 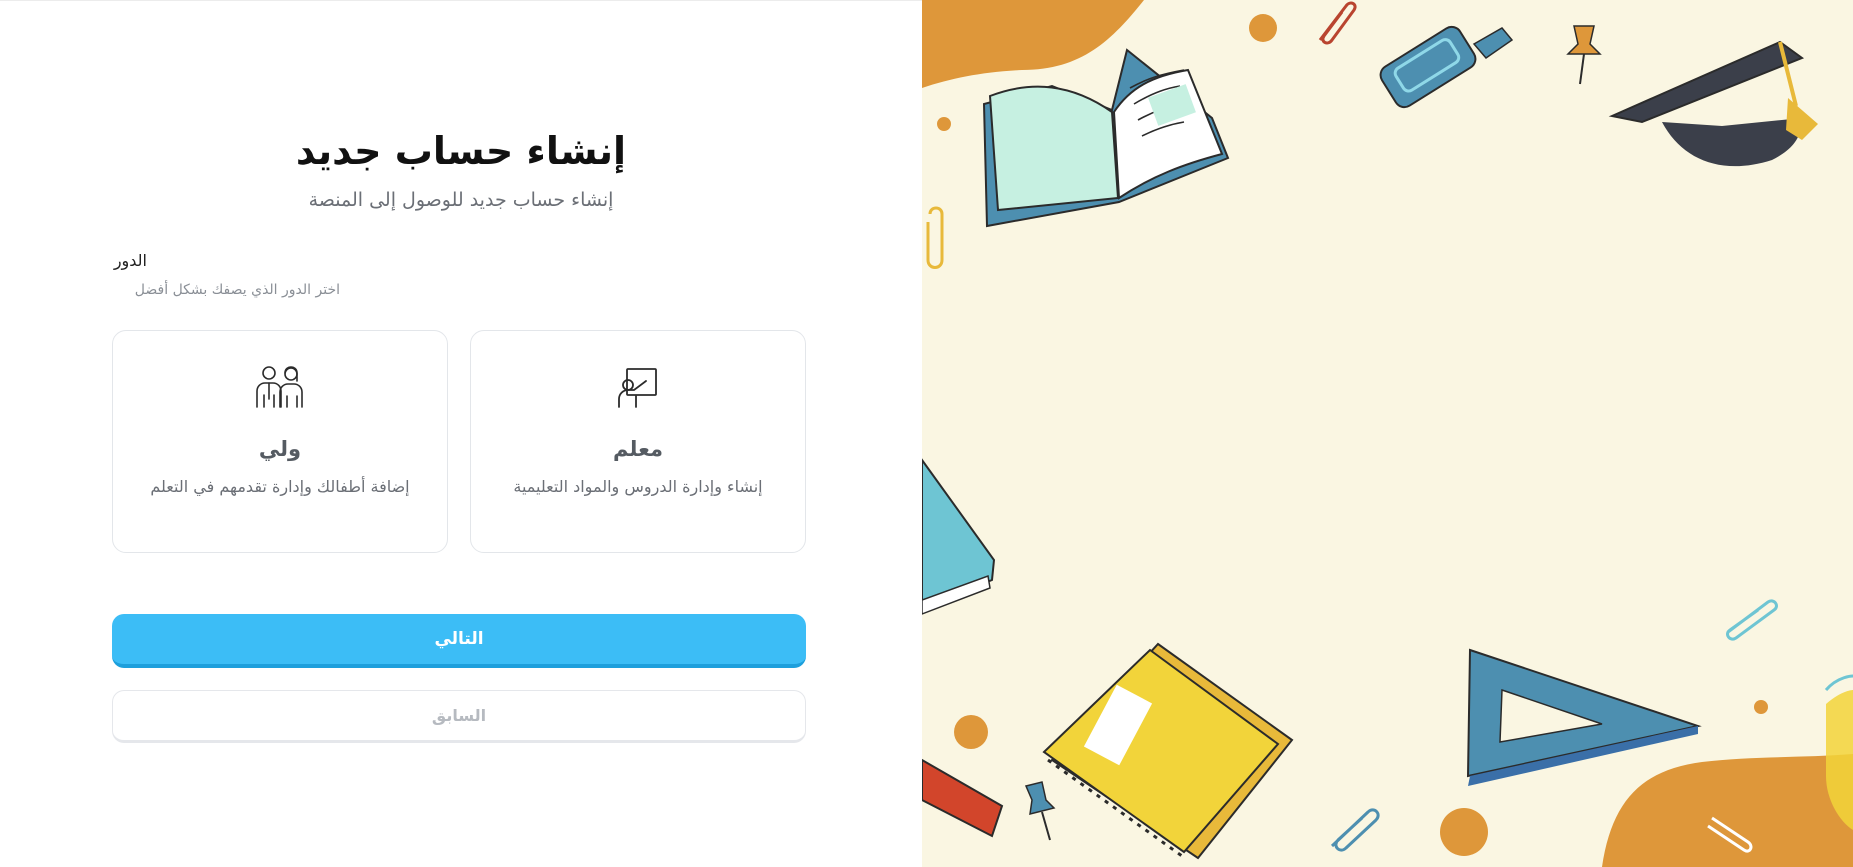 What do you see at coordinates (963, 798) in the screenshot?
I see `ruler-red-icon` at bounding box center [963, 798].